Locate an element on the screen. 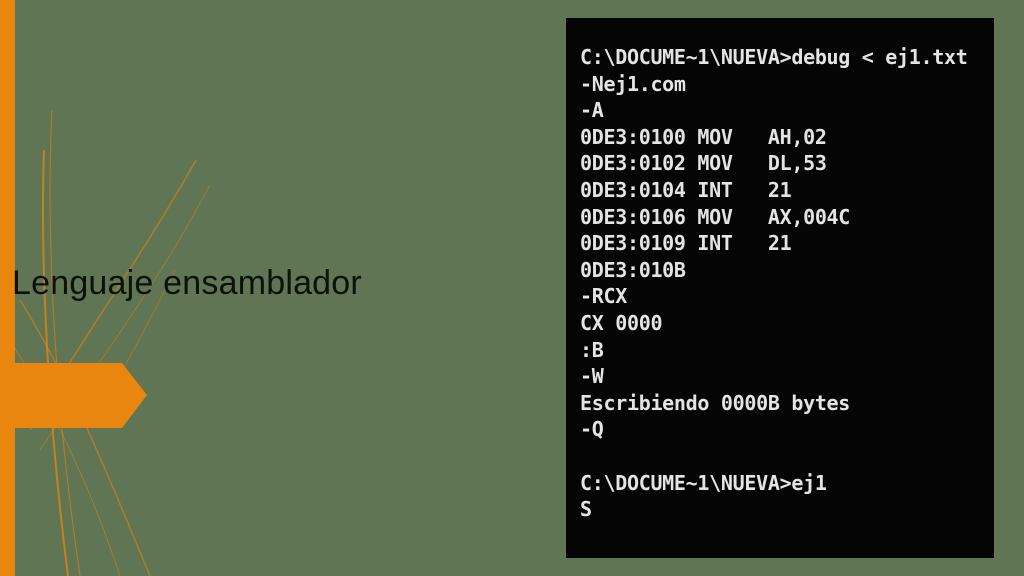 Image resolution: width=1024 pixels, height=576 pixels. console-line: 0DE3:0104 INT 21 is located at coordinates (686, 189).